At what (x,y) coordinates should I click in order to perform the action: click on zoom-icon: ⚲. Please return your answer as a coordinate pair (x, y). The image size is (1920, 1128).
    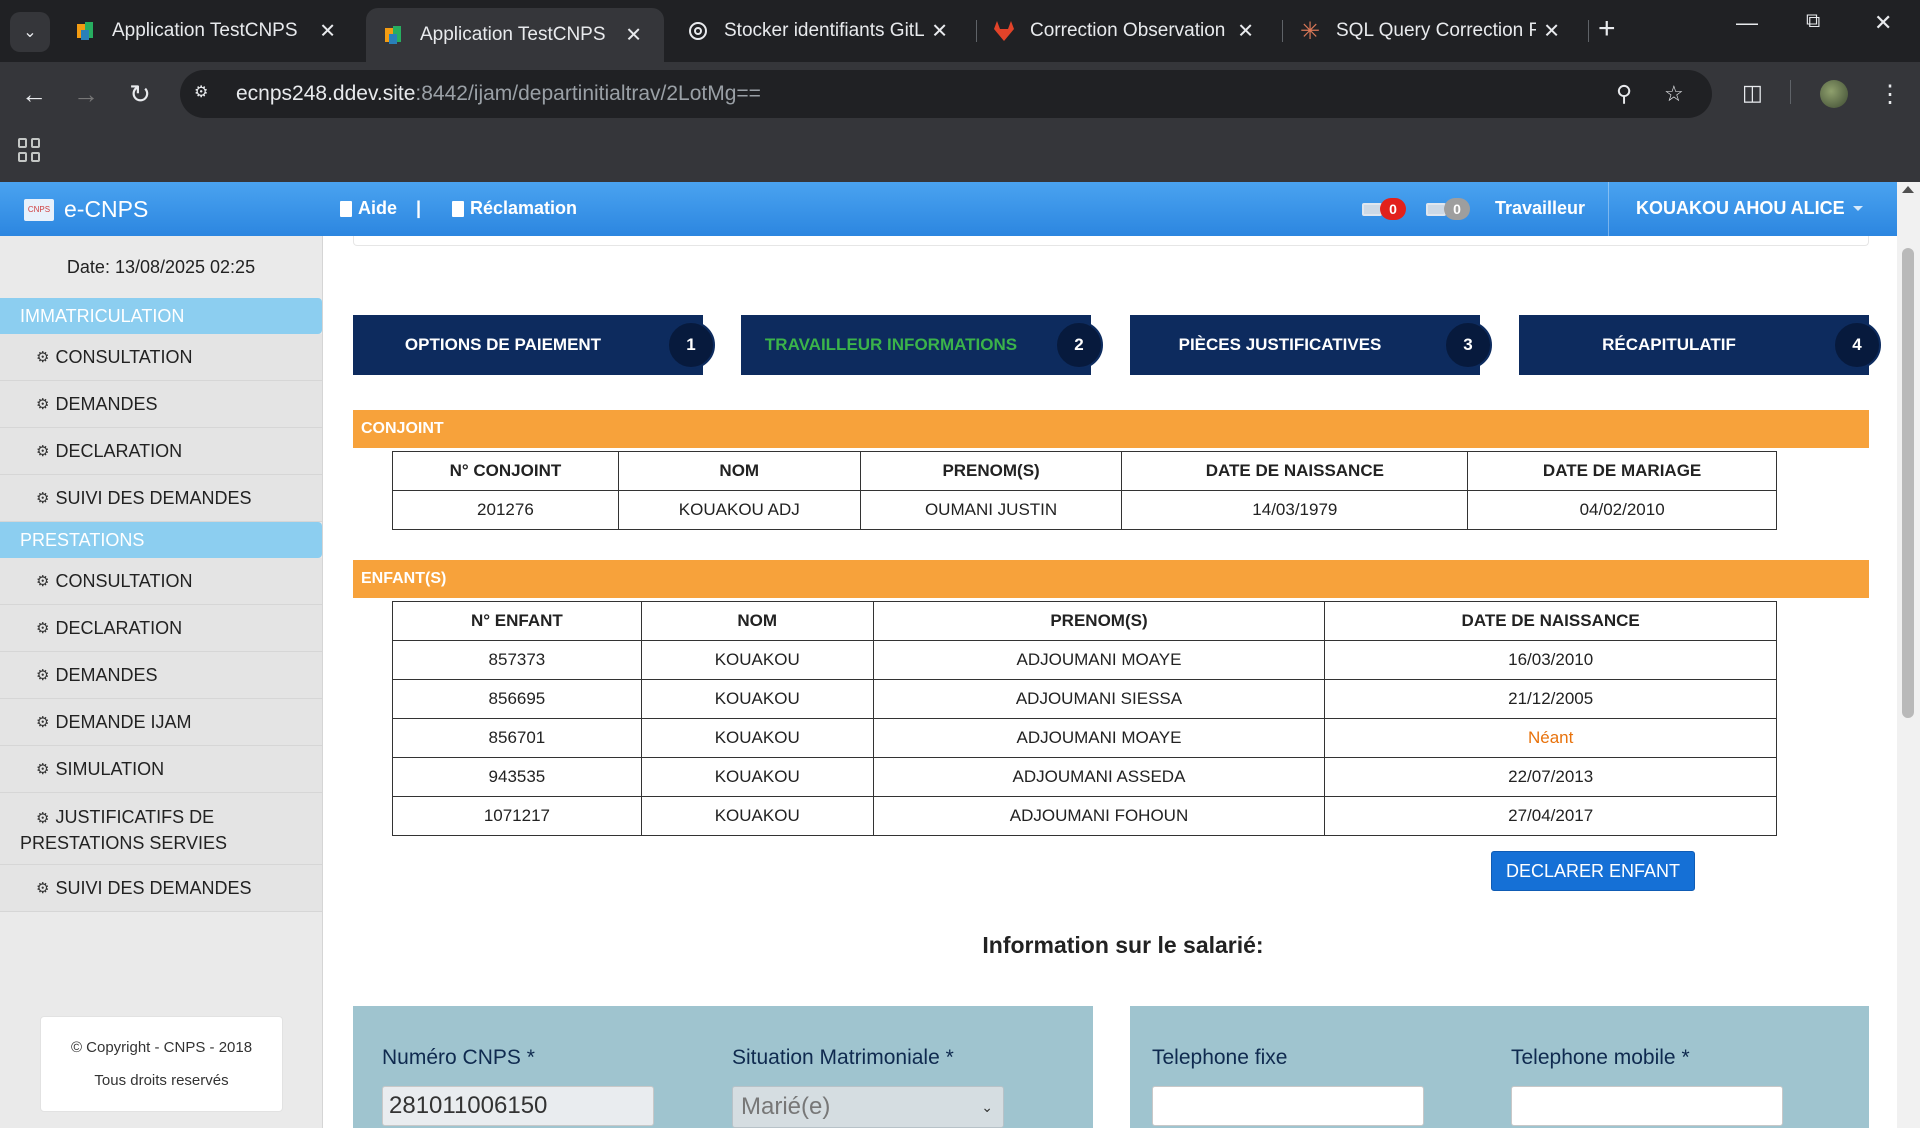
    Looking at the image, I should click on (1624, 94).